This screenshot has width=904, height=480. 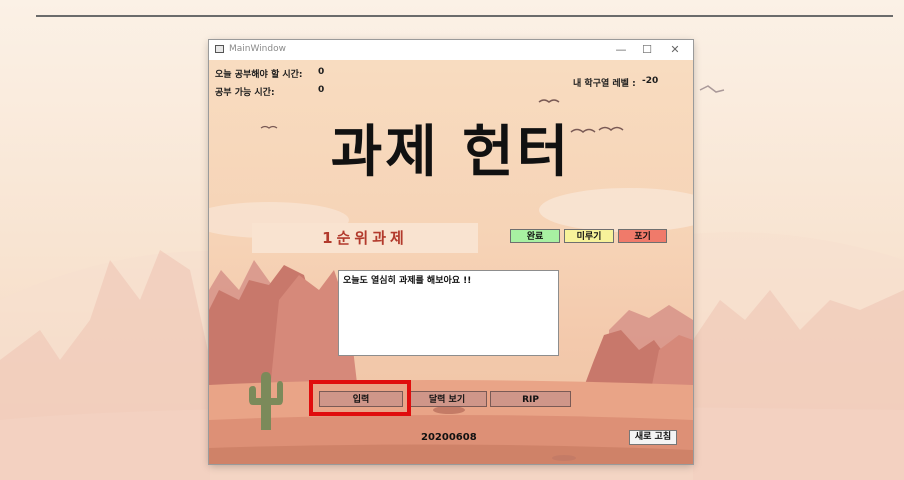 I want to click on date-display: 20200608, so click(x=449, y=437).